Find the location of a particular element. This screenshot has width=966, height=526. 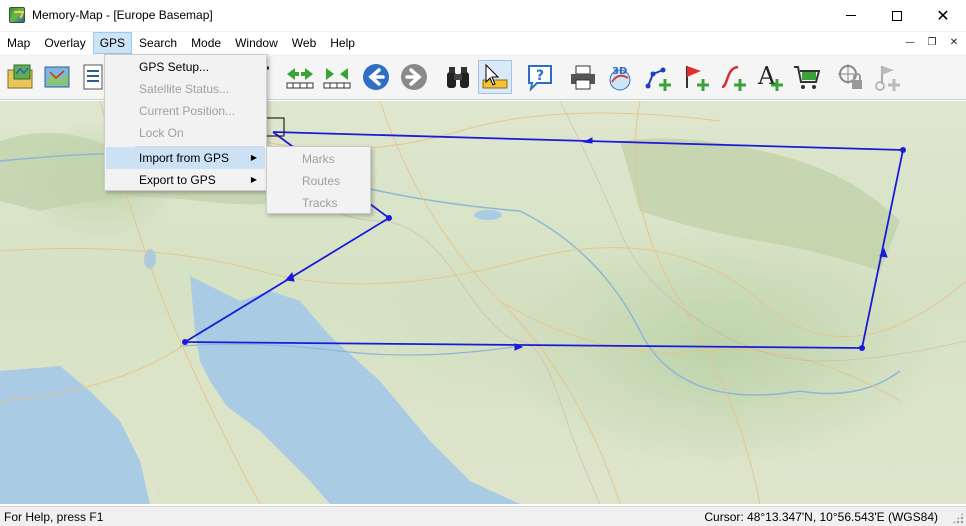

import-from-gps-label: Import from GPS is located at coordinates (184, 158).